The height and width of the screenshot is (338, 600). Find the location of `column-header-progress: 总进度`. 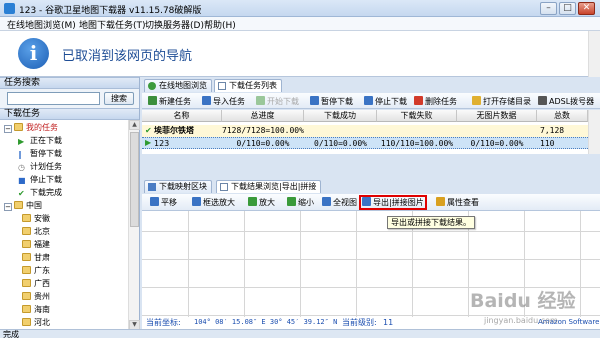

column-header-progress: 总进度 is located at coordinates (263, 116).